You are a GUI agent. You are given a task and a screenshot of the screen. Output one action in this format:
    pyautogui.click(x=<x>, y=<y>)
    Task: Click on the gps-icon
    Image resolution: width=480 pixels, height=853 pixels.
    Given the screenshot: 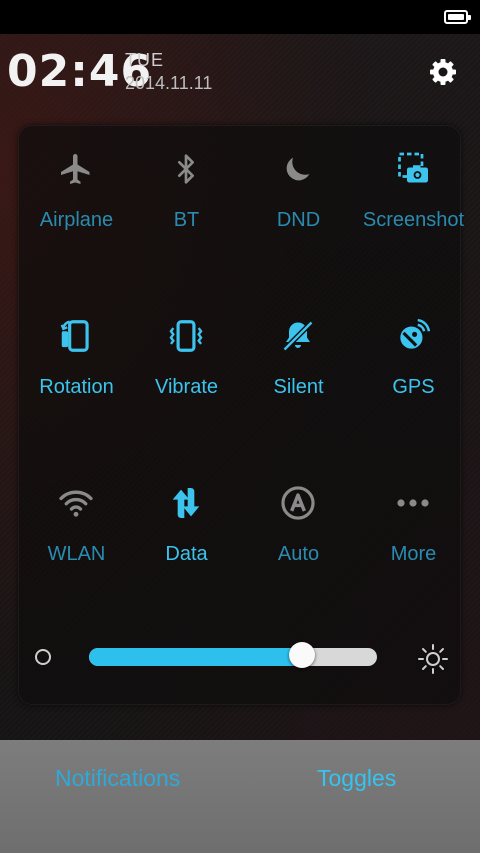 What is the action you would take?
    pyautogui.click(x=413, y=336)
    